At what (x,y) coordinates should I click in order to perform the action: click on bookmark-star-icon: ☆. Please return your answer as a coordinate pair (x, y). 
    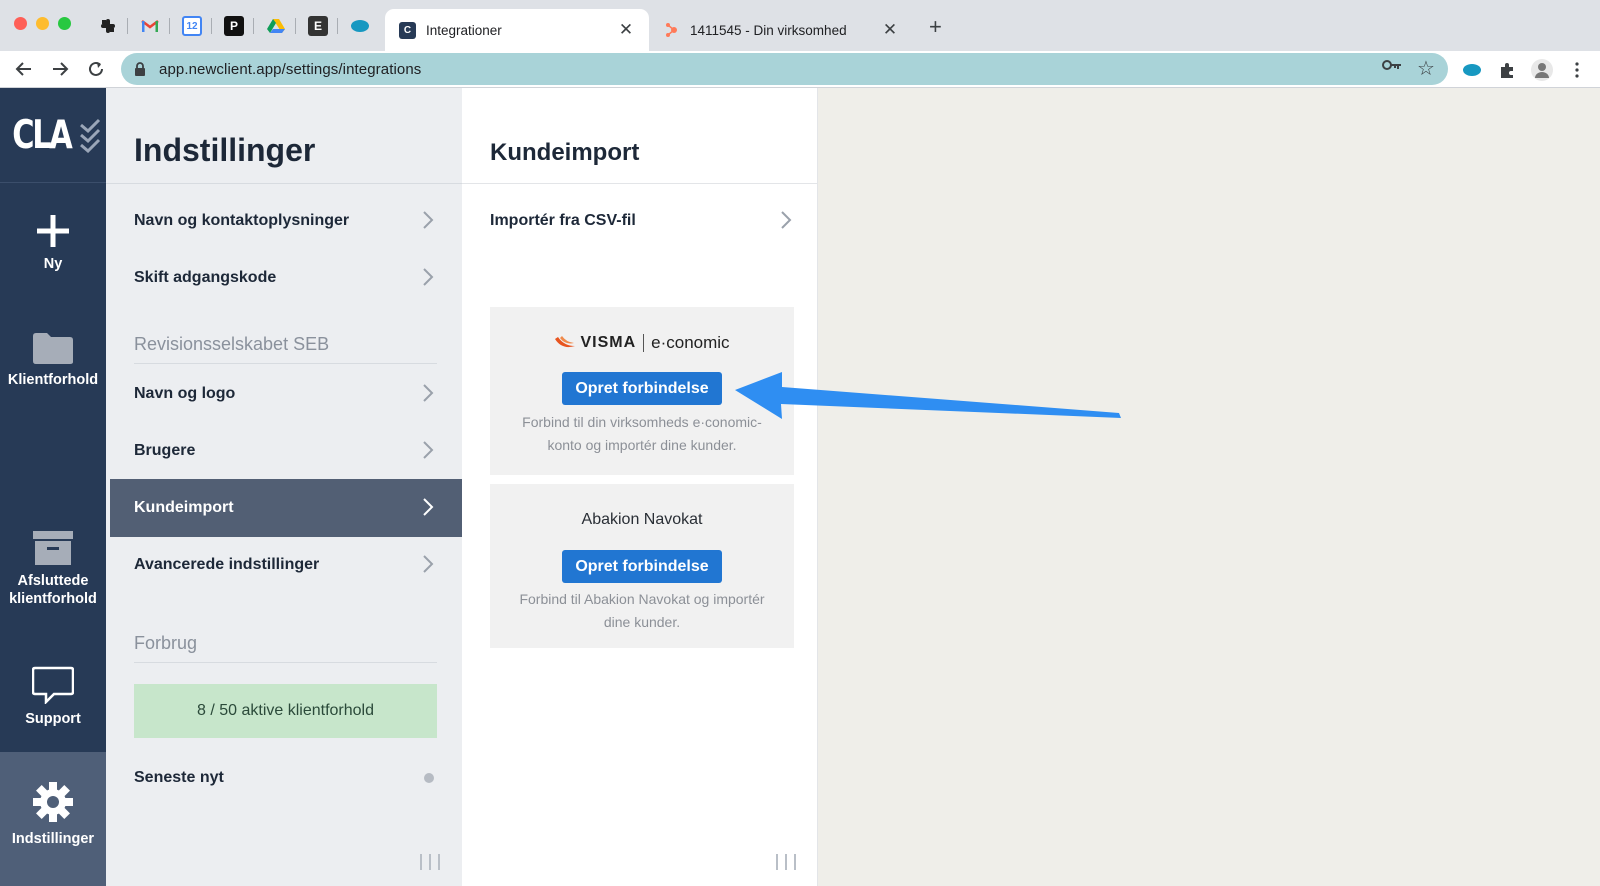
    Looking at the image, I should click on (1426, 68).